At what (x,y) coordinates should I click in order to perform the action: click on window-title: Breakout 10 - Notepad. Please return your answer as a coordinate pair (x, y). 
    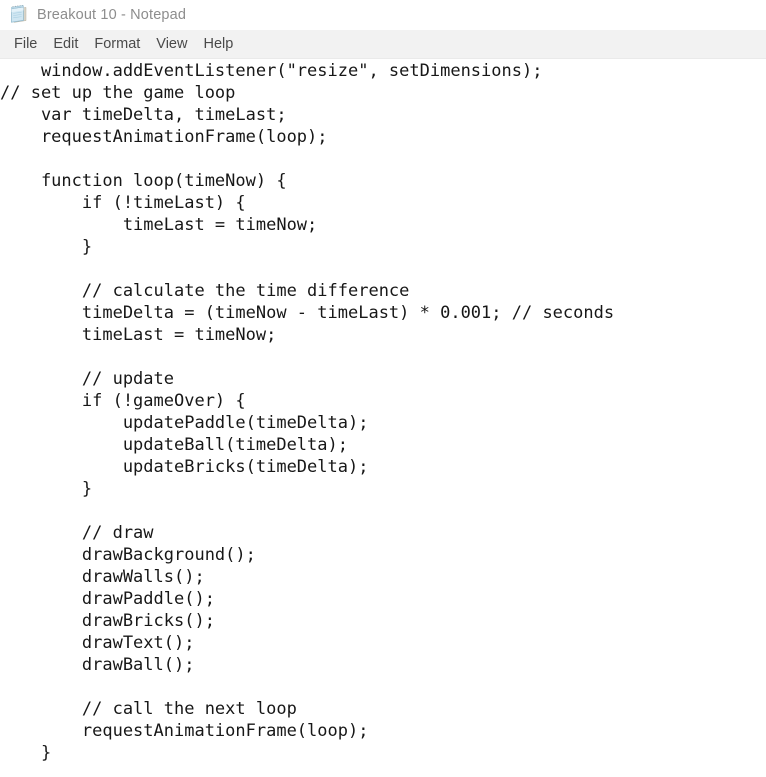
    Looking at the image, I should click on (112, 15).